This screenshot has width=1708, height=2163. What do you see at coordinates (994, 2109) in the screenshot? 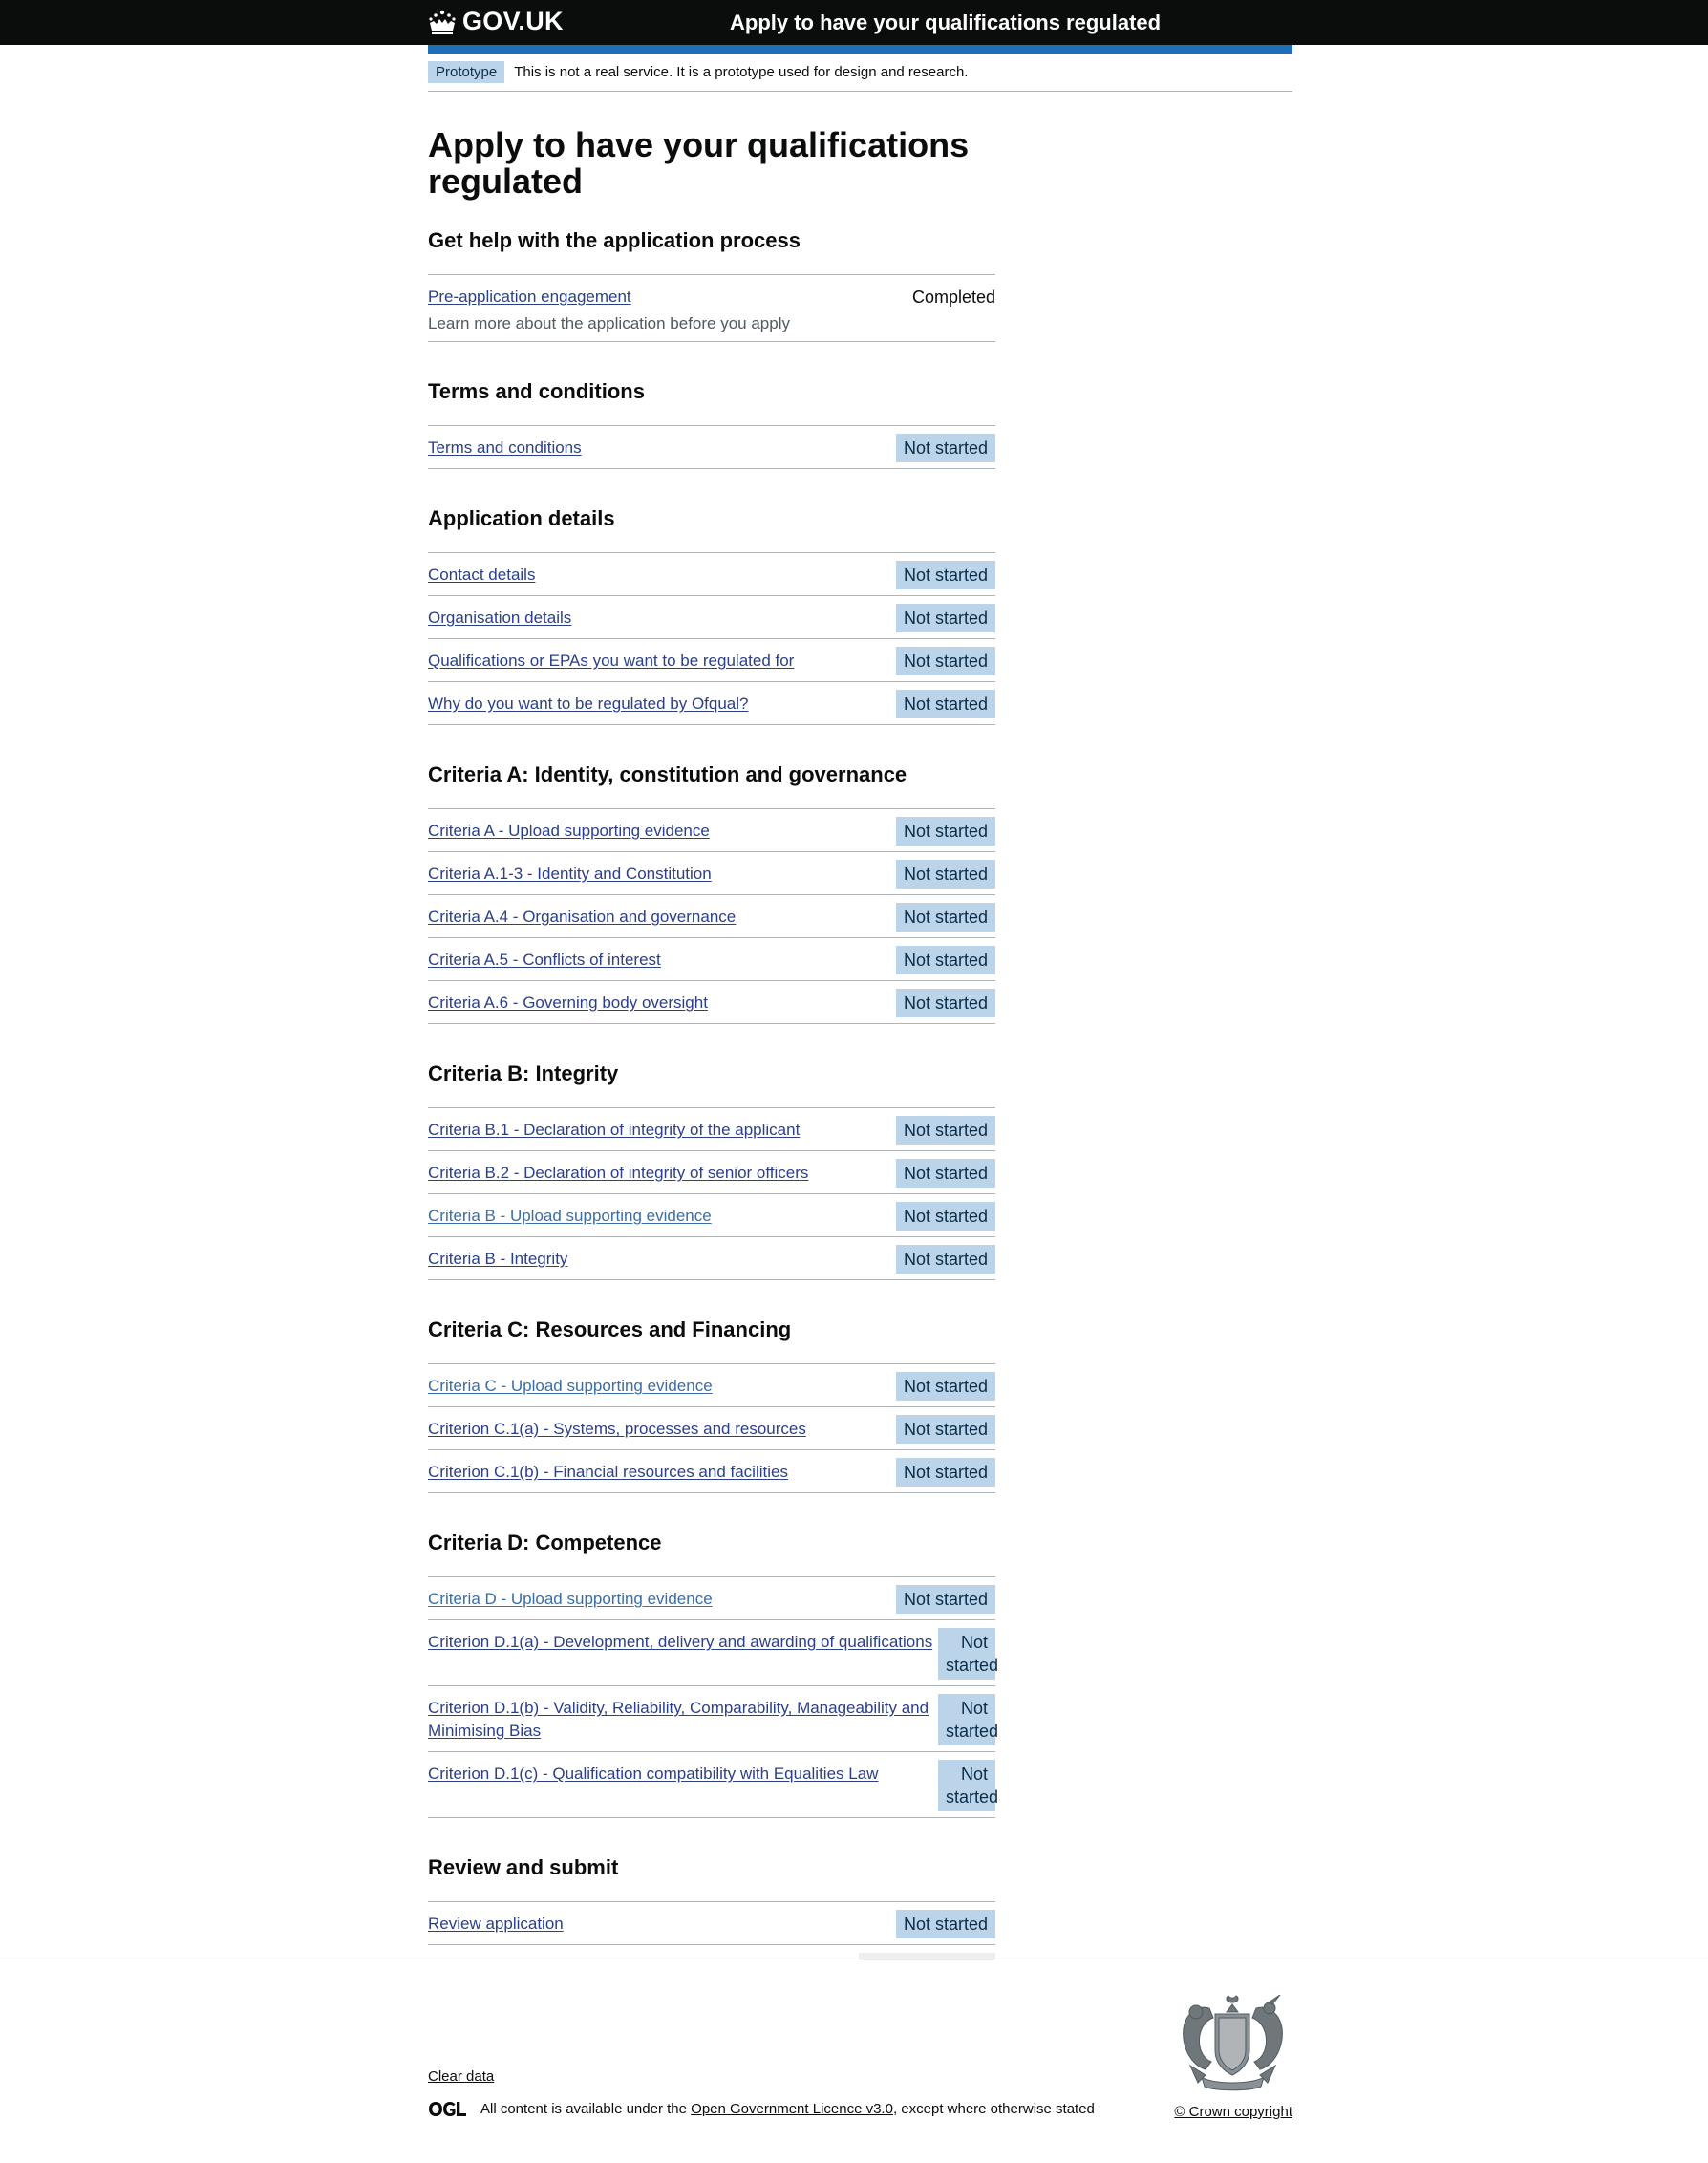
I see `licence-suffix: , except where otherwise stated` at bounding box center [994, 2109].